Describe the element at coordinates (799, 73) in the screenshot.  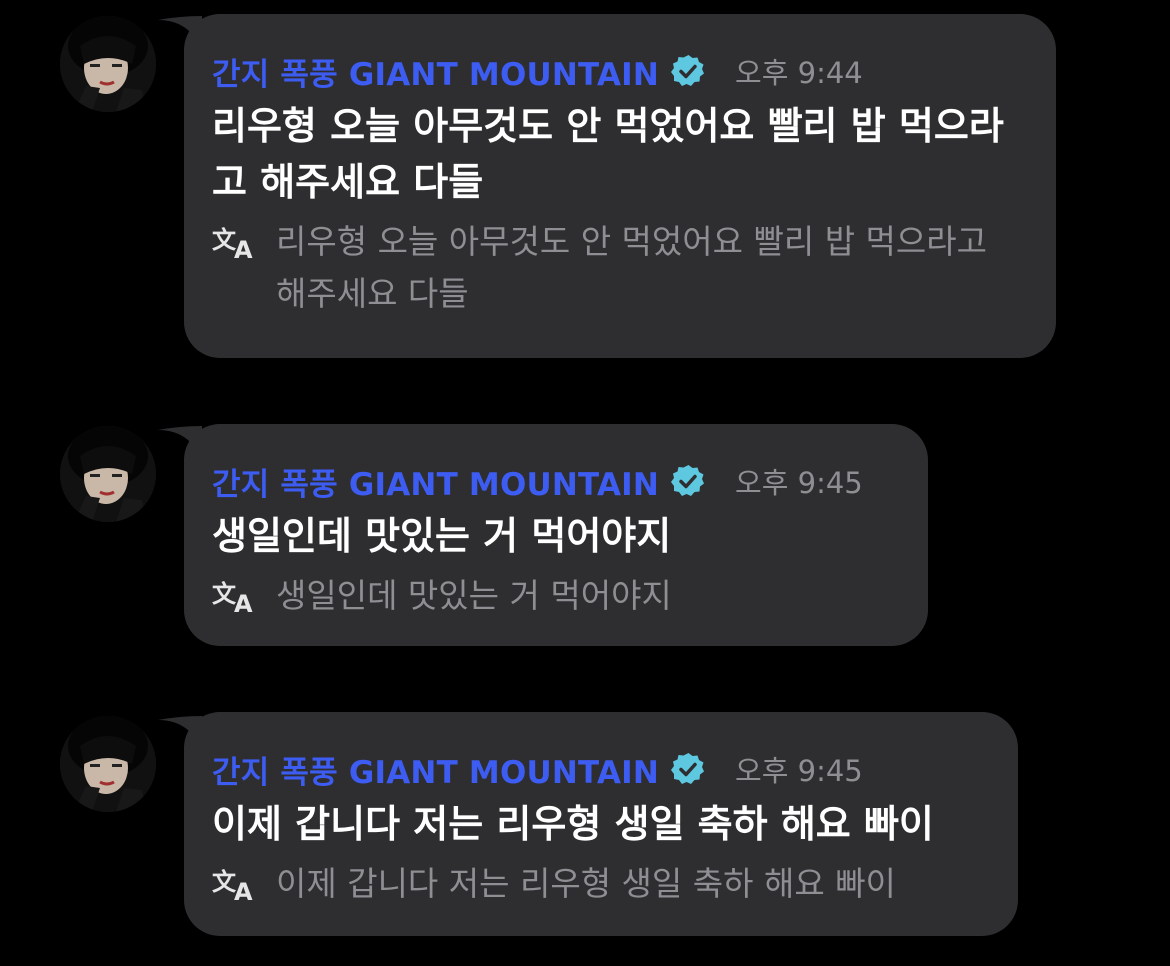
I see `message-time: 오후 9:44` at that location.